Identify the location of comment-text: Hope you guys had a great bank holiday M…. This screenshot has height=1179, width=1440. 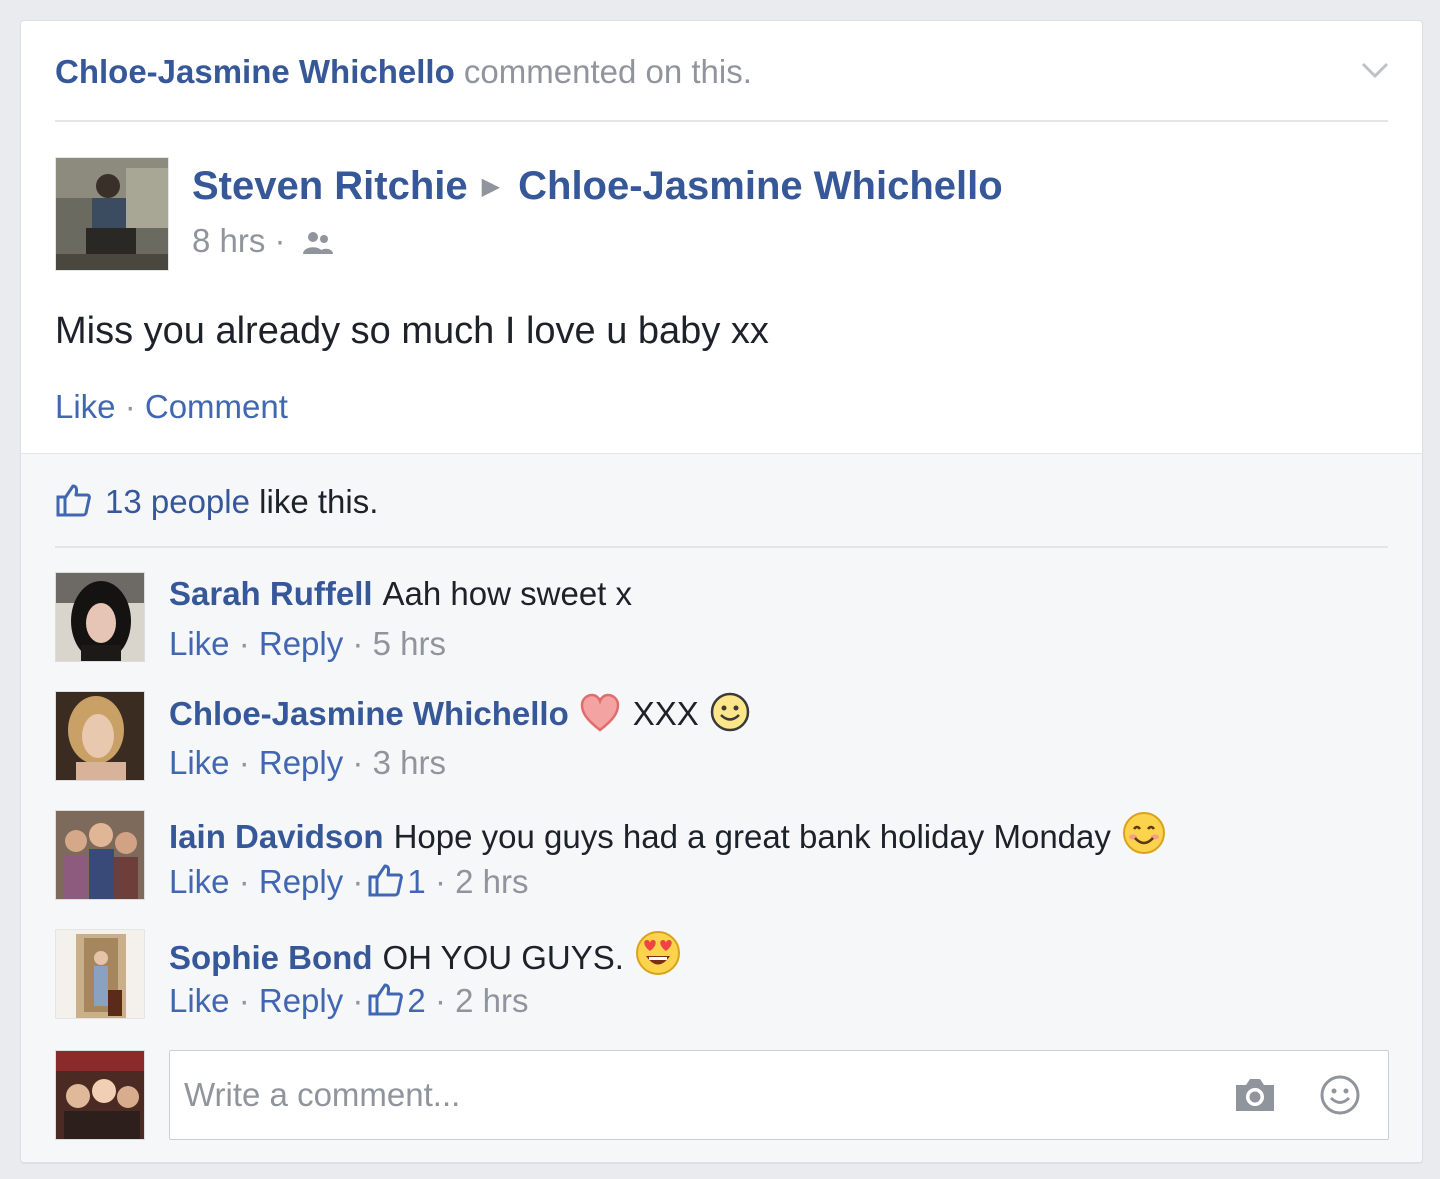
(752, 836).